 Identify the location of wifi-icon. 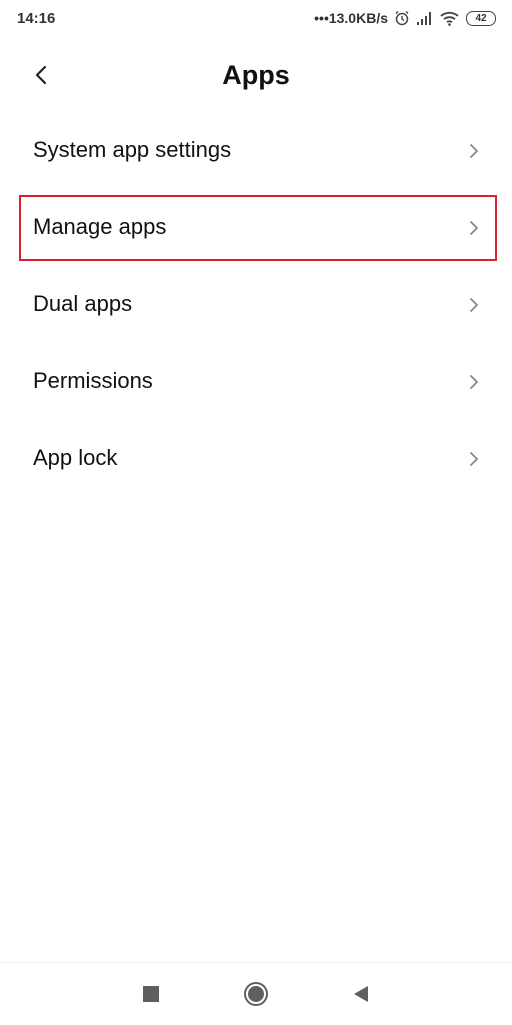
(449, 18).